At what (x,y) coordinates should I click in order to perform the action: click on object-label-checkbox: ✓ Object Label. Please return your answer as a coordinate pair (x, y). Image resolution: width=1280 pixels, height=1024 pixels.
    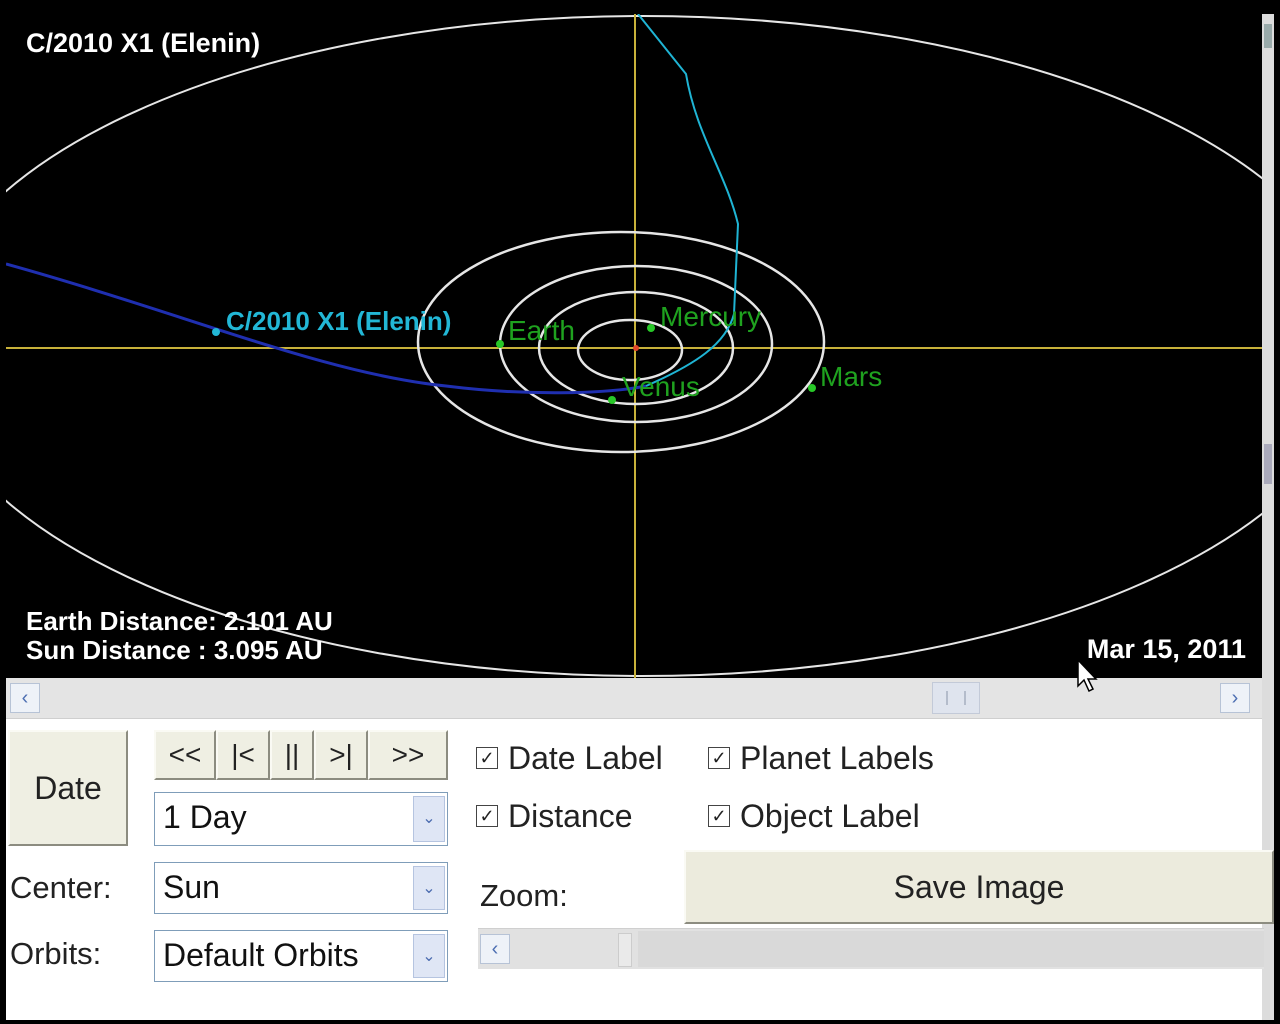
    Looking at the image, I should click on (814, 816).